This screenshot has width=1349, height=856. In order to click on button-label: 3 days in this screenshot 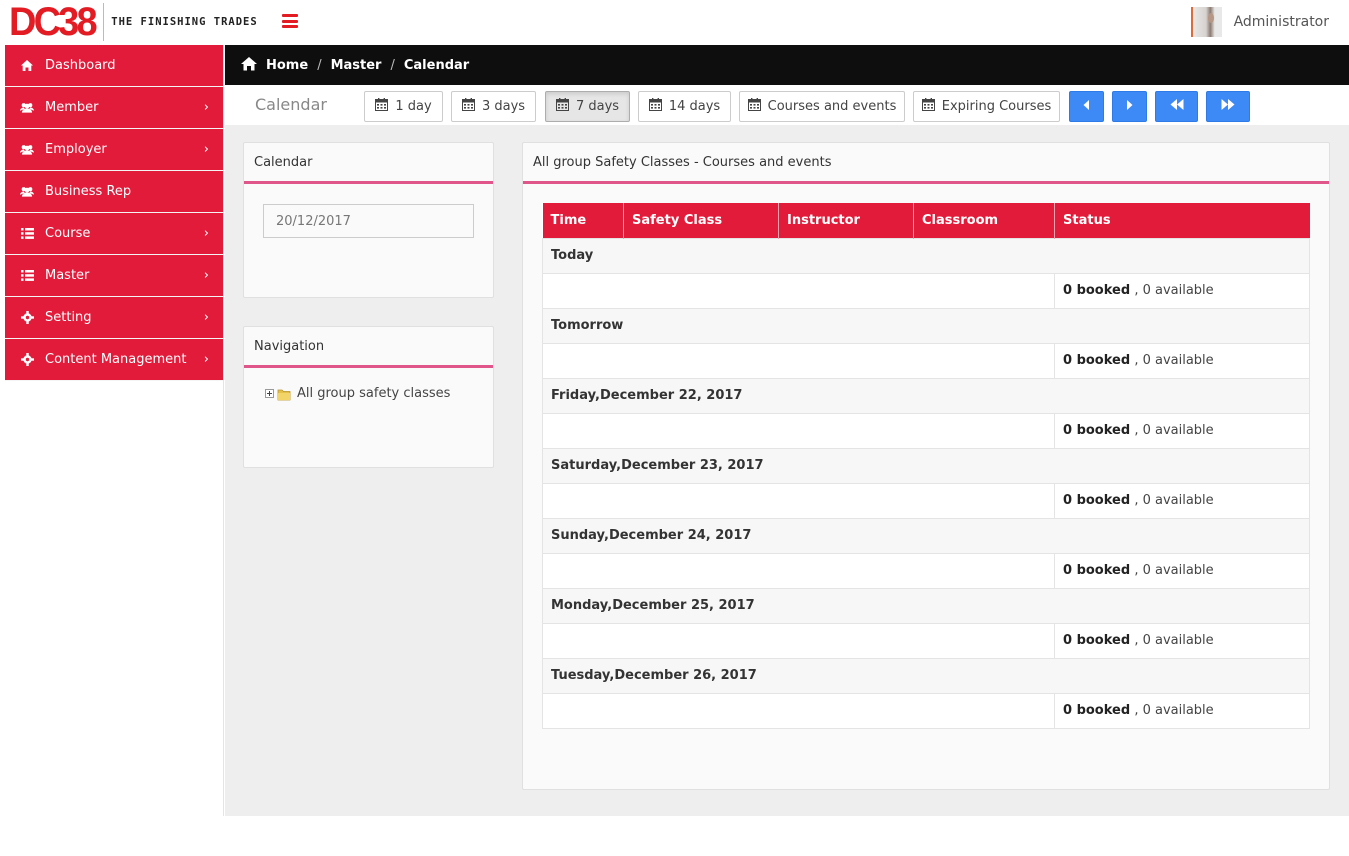, I will do `click(503, 106)`.